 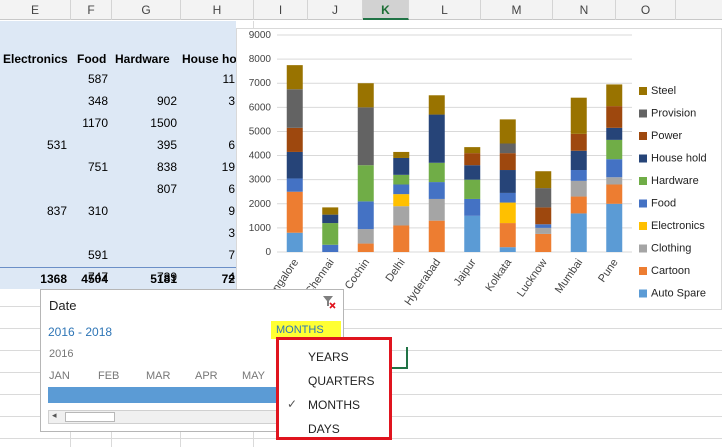 What do you see at coordinates (210, 79) in the screenshot?
I see `table-cell: 11` at bounding box center [210, 79].